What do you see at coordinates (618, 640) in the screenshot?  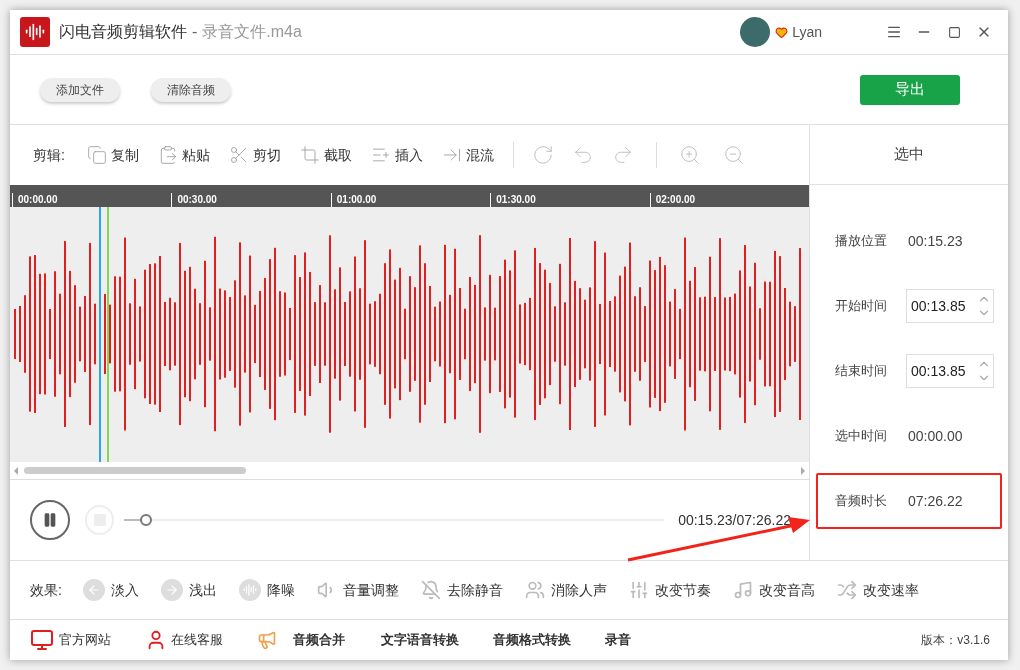 I see `footer-link: 录音` at bounding box center [618, 640].